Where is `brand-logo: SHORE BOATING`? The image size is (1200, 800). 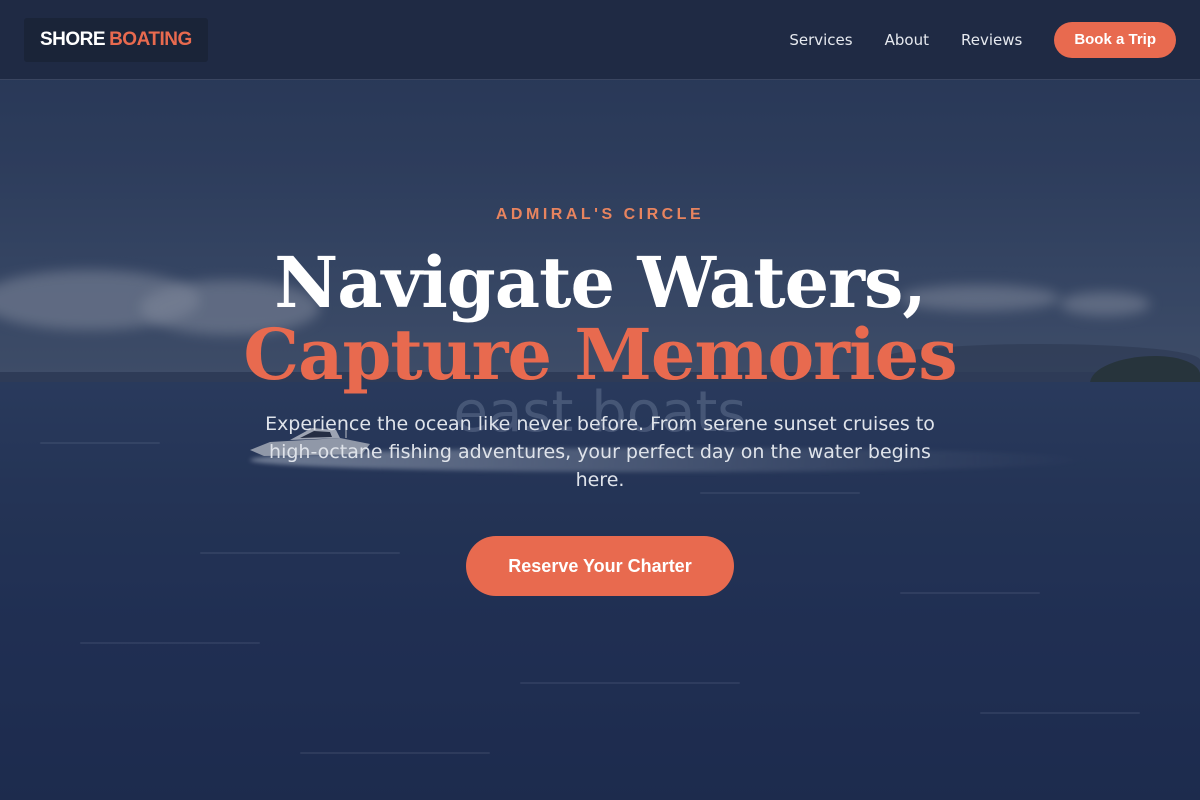
brand-logo: SHORE BOATING is located at coordinates (116, 39).